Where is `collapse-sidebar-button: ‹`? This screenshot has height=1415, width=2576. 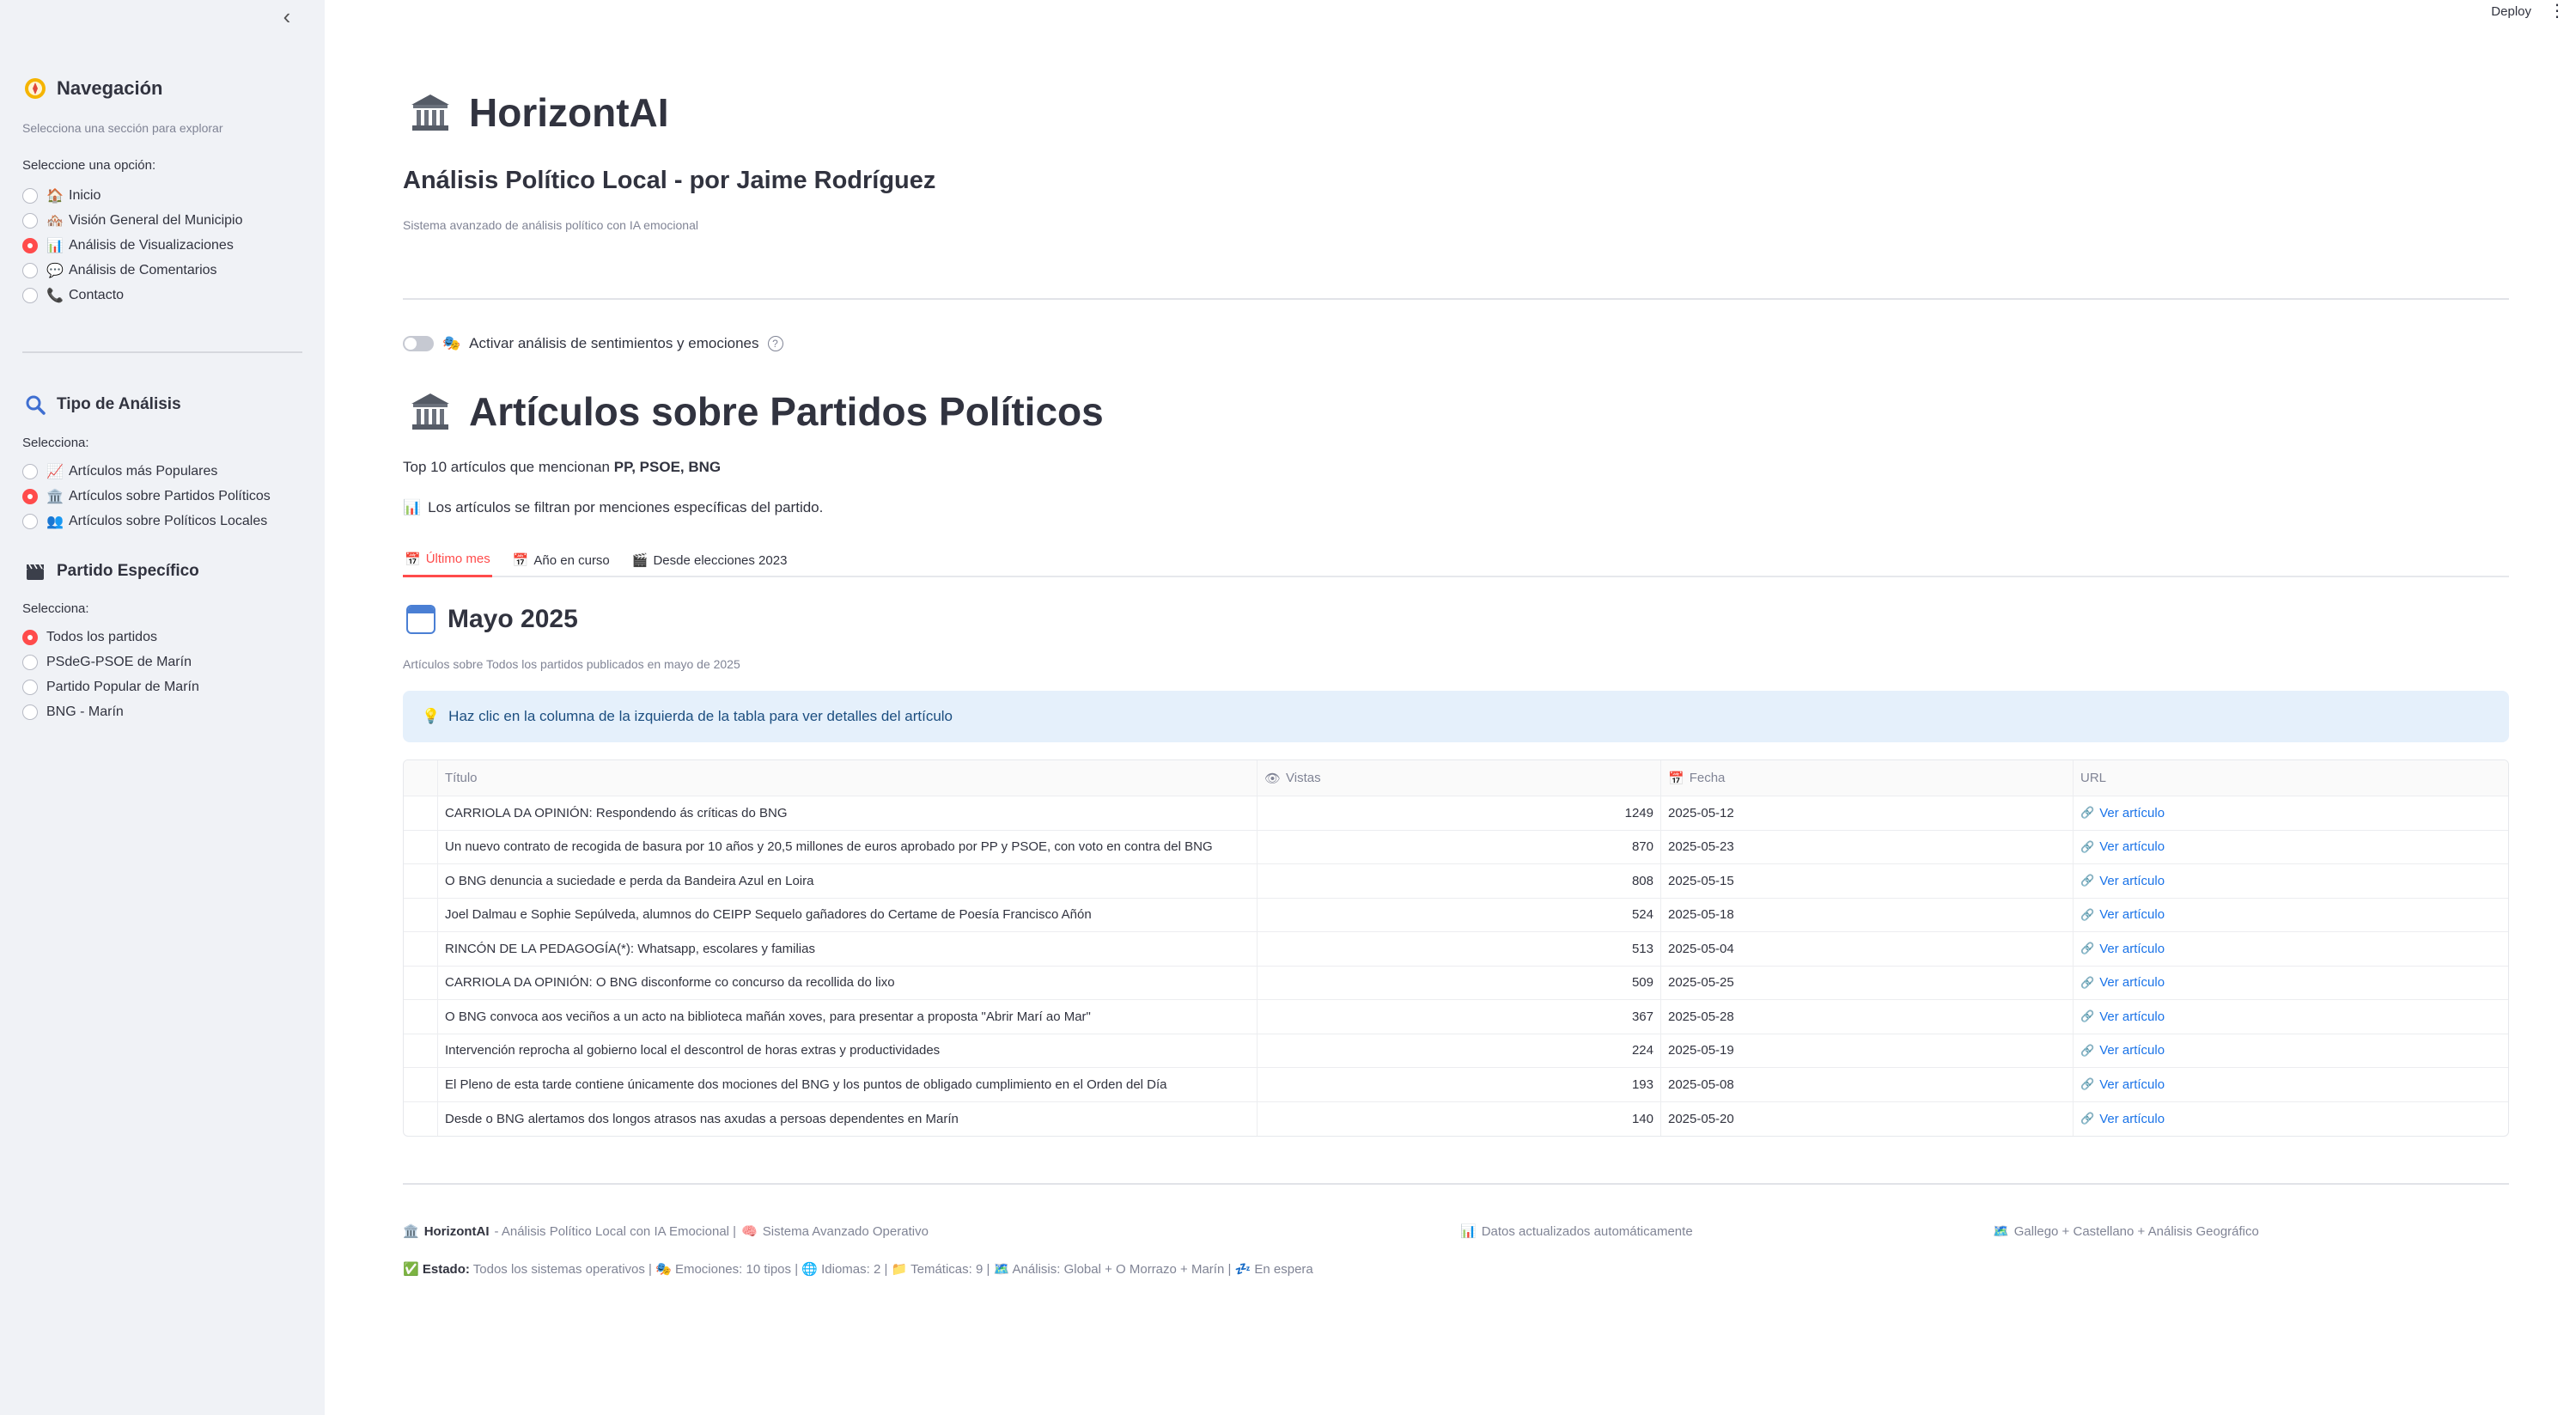 collapse-sidebar-button: ‹ is located at coordinates (287, 16).